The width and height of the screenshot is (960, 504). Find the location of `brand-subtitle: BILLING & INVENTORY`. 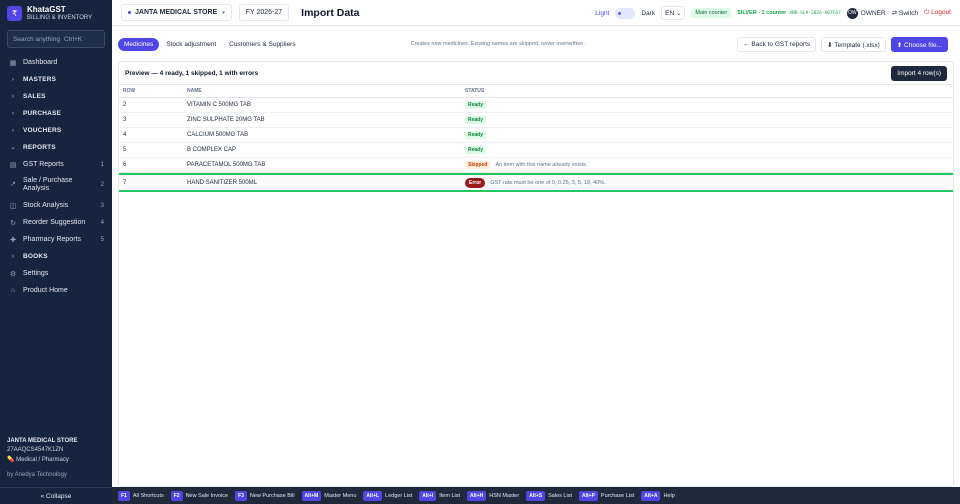

brand-subtitle: BILLING & INVENTORY is located at coordinates (60, 18).